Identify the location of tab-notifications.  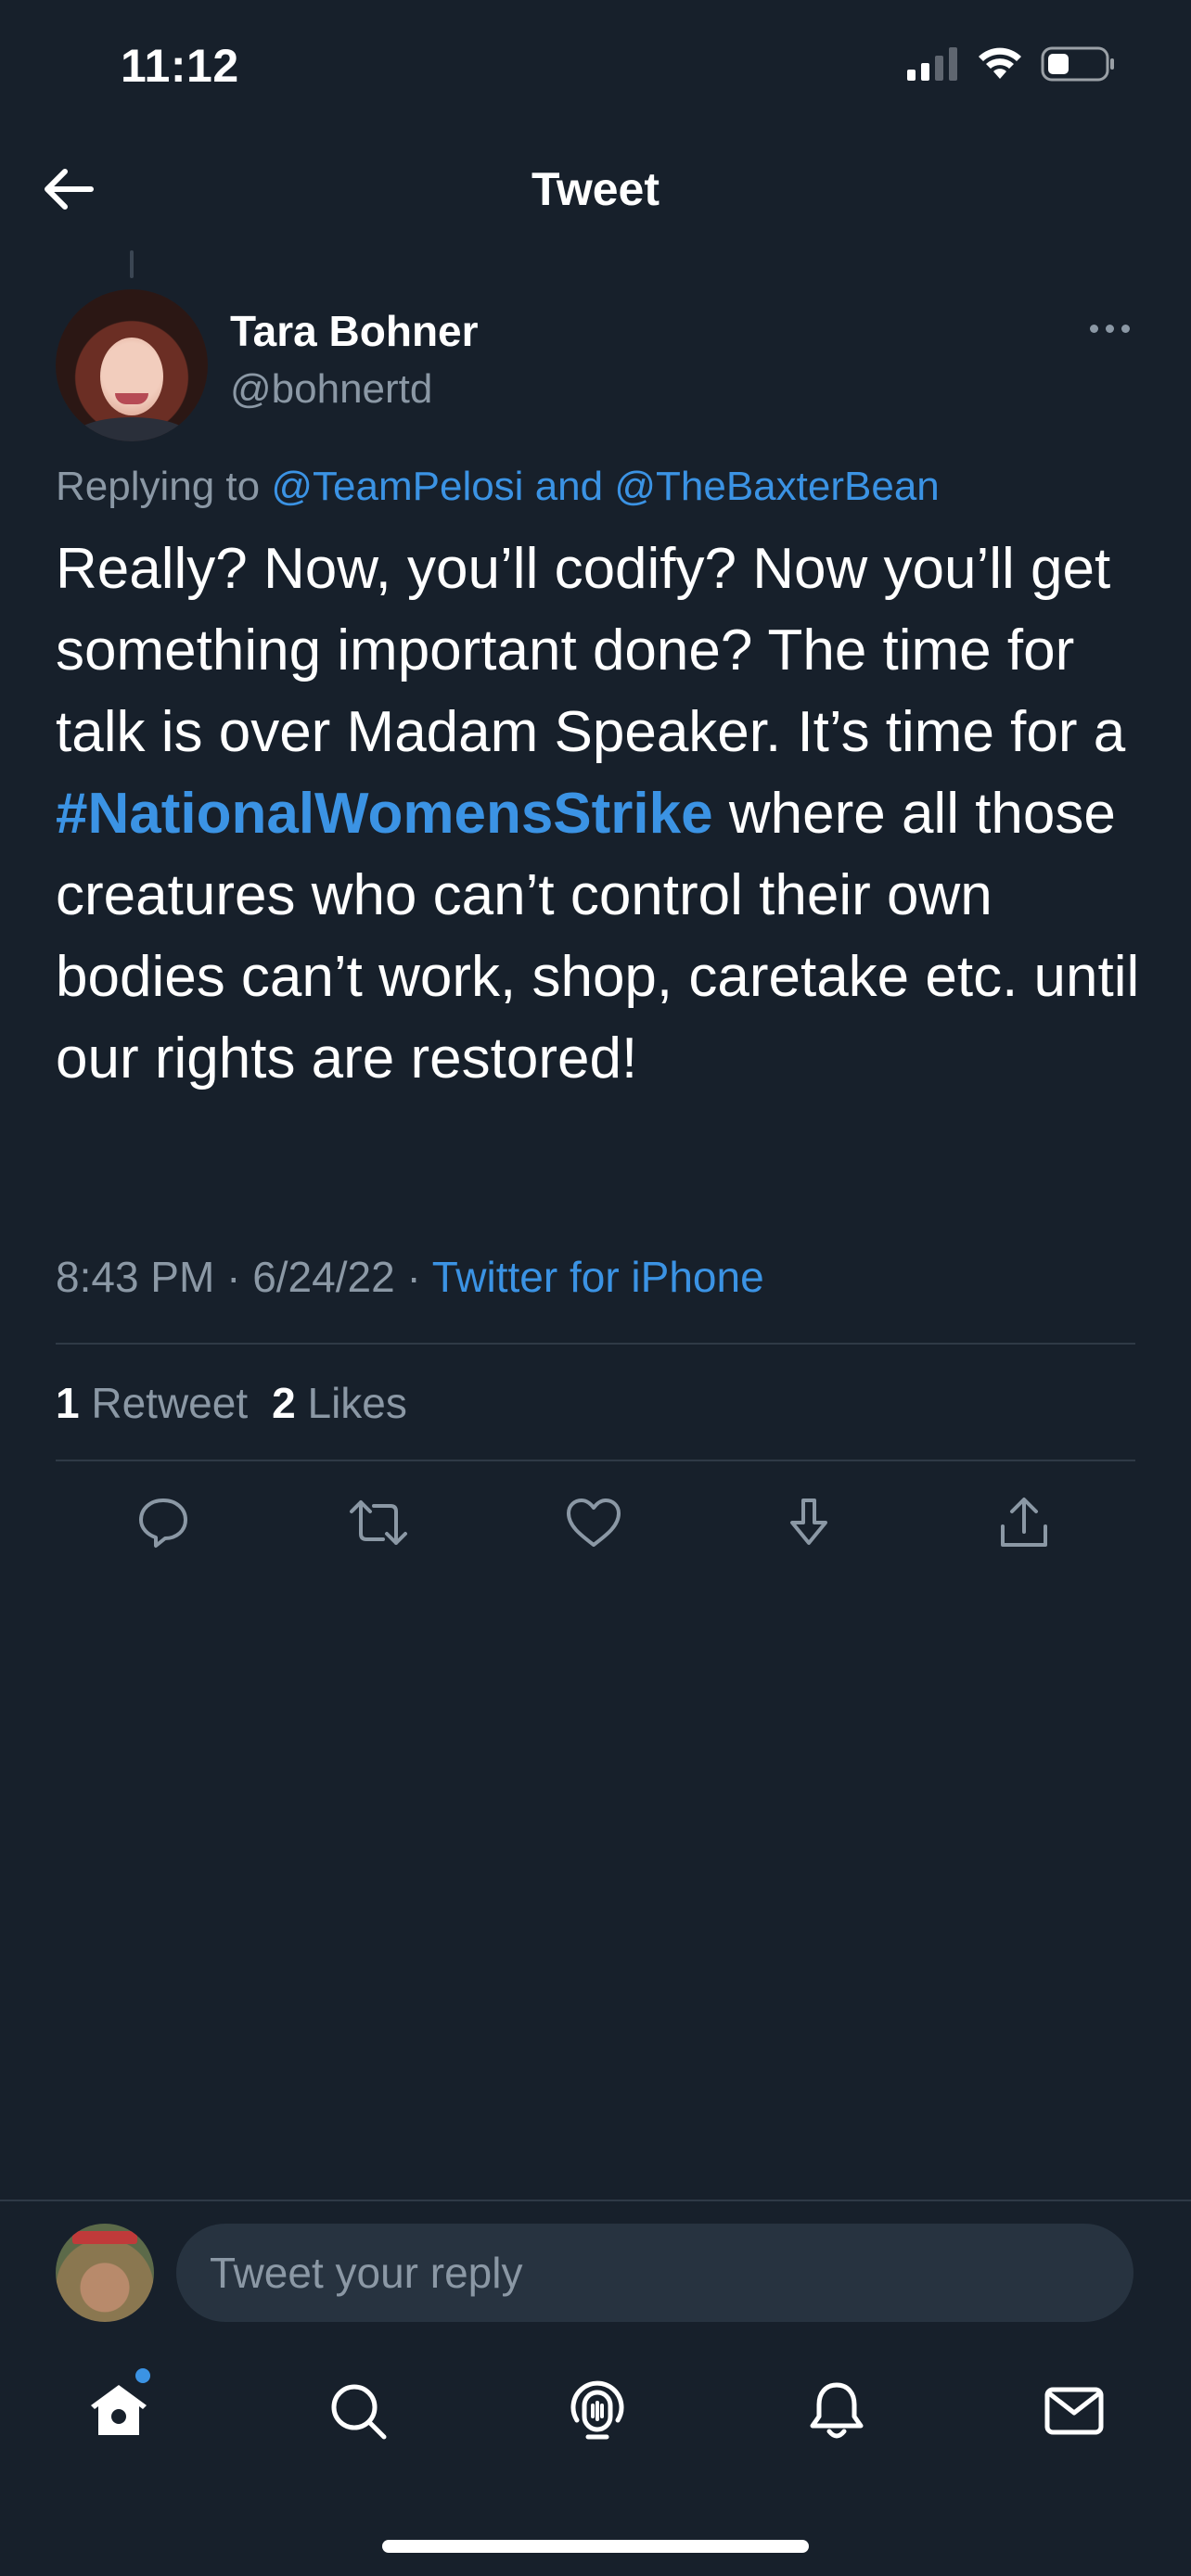
(837, 2411).